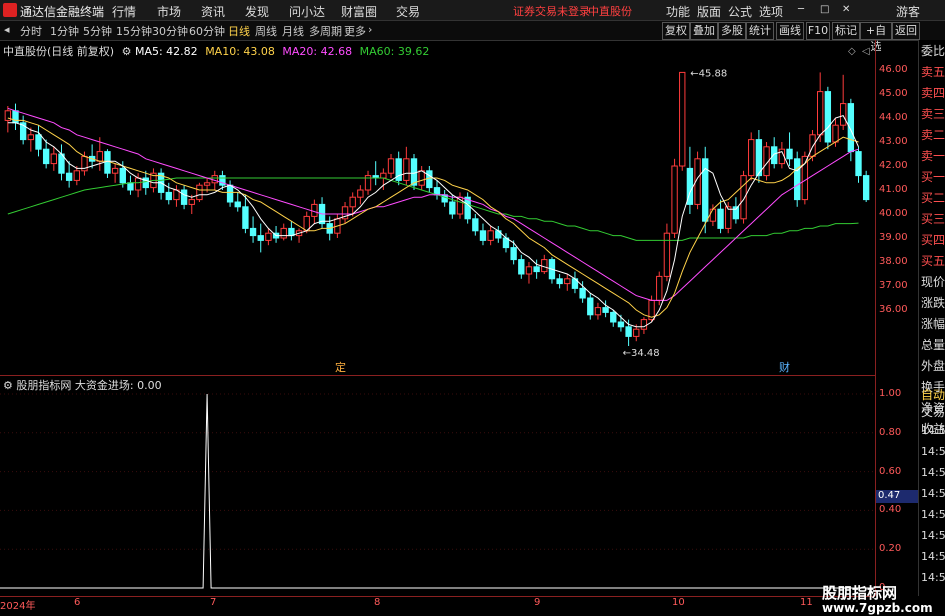 Image resolution: width=945 pixels, height=616 pixels. I want to click on event-marker-cai: 财, so click(784, 367).